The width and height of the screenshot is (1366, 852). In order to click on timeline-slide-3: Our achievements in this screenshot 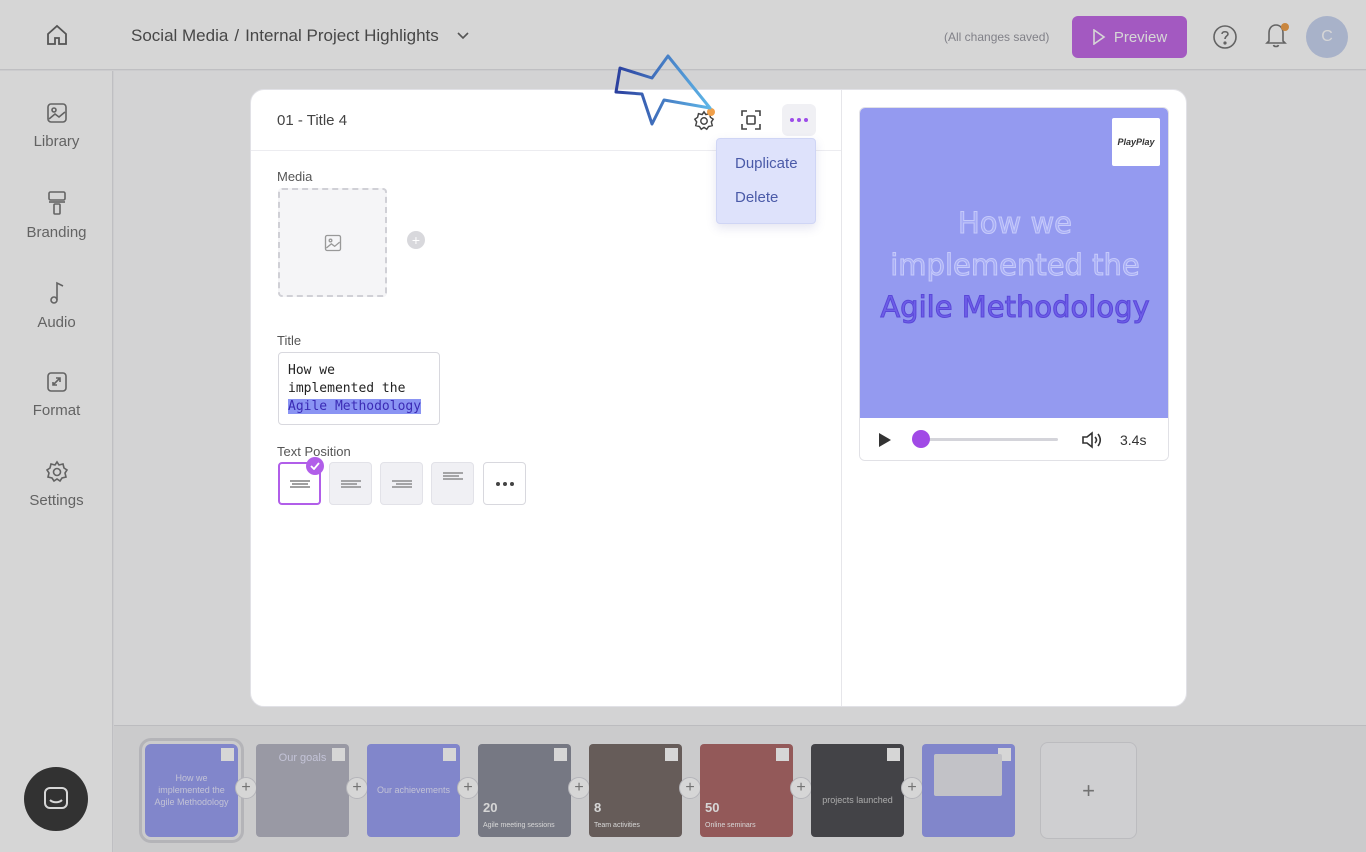, I will do `click(413, 790)`.